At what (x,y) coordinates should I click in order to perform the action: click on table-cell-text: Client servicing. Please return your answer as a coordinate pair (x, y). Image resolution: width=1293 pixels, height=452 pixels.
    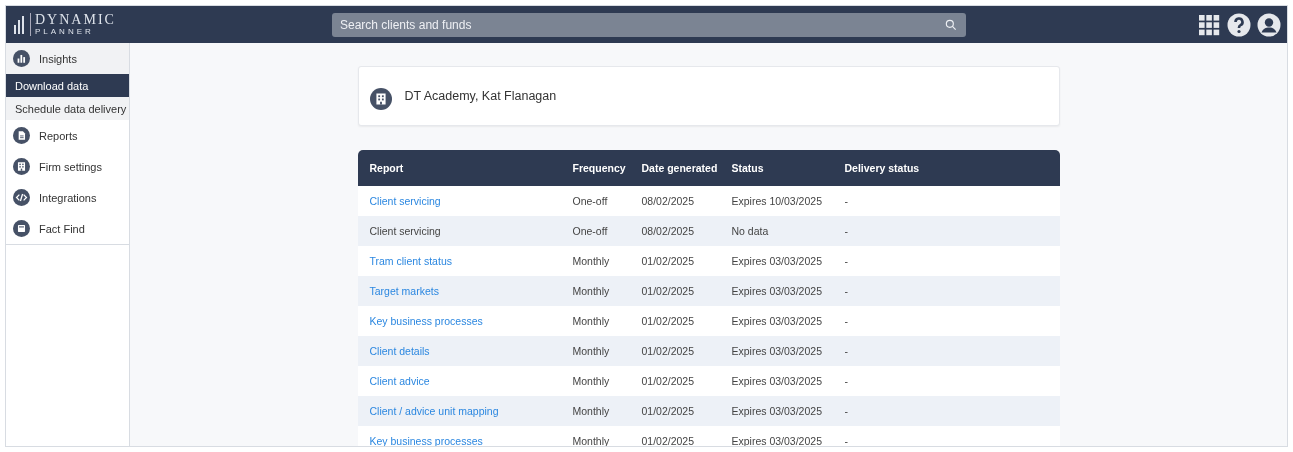
    Looking at the image, I should click on (405, 231).